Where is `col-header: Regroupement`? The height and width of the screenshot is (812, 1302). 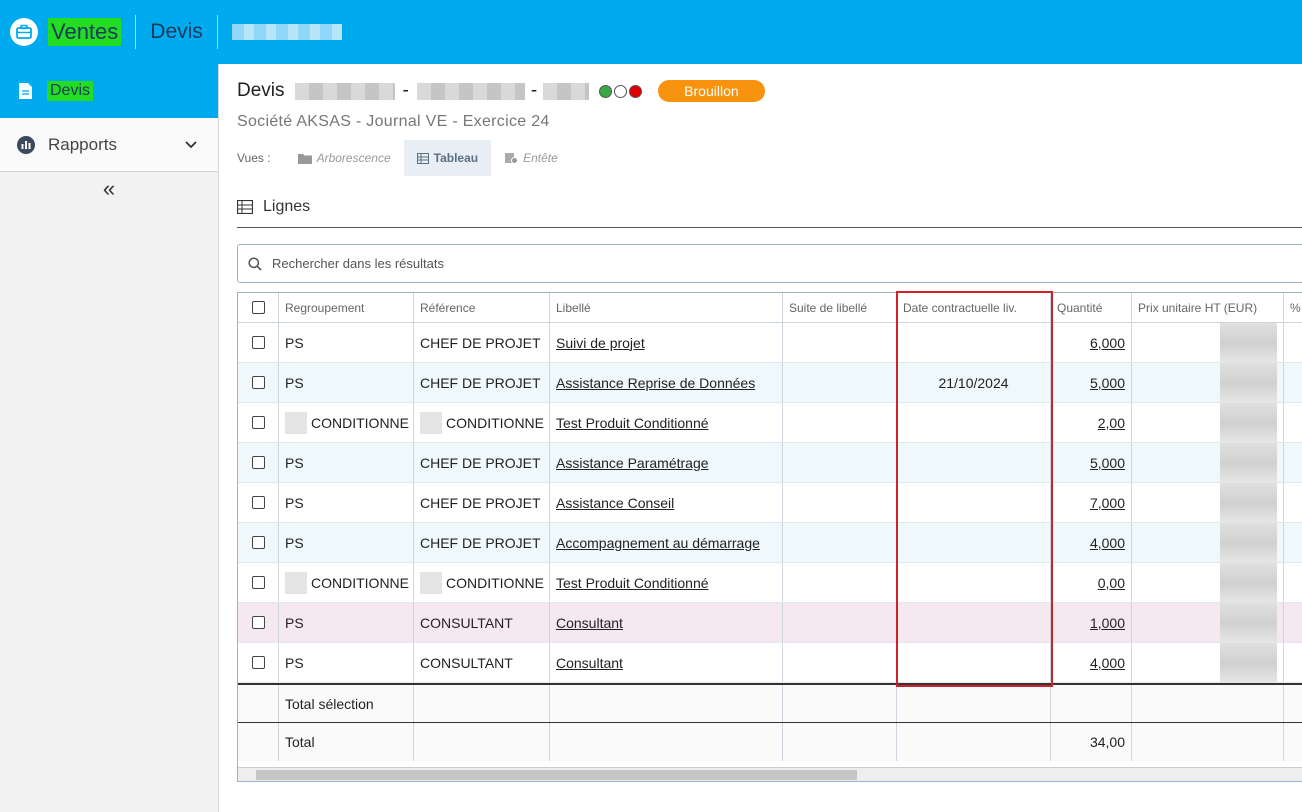 col-header: Regroupement is located at coordinates (346, 307).